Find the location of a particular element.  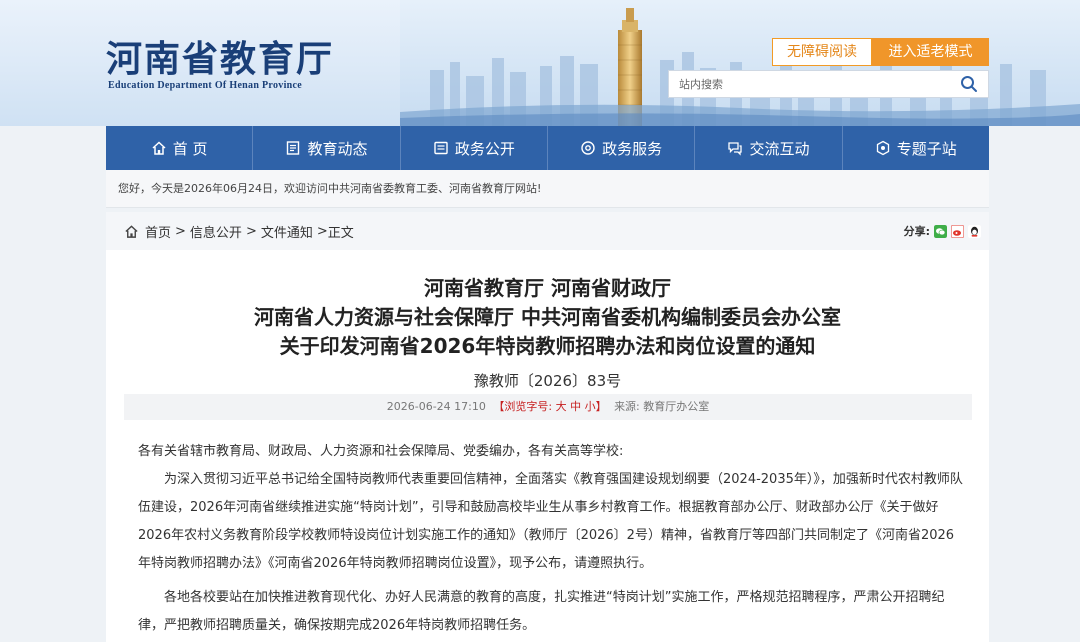

article-source: 来源: 教育厅办公室 is located at coordinates (662, 406).